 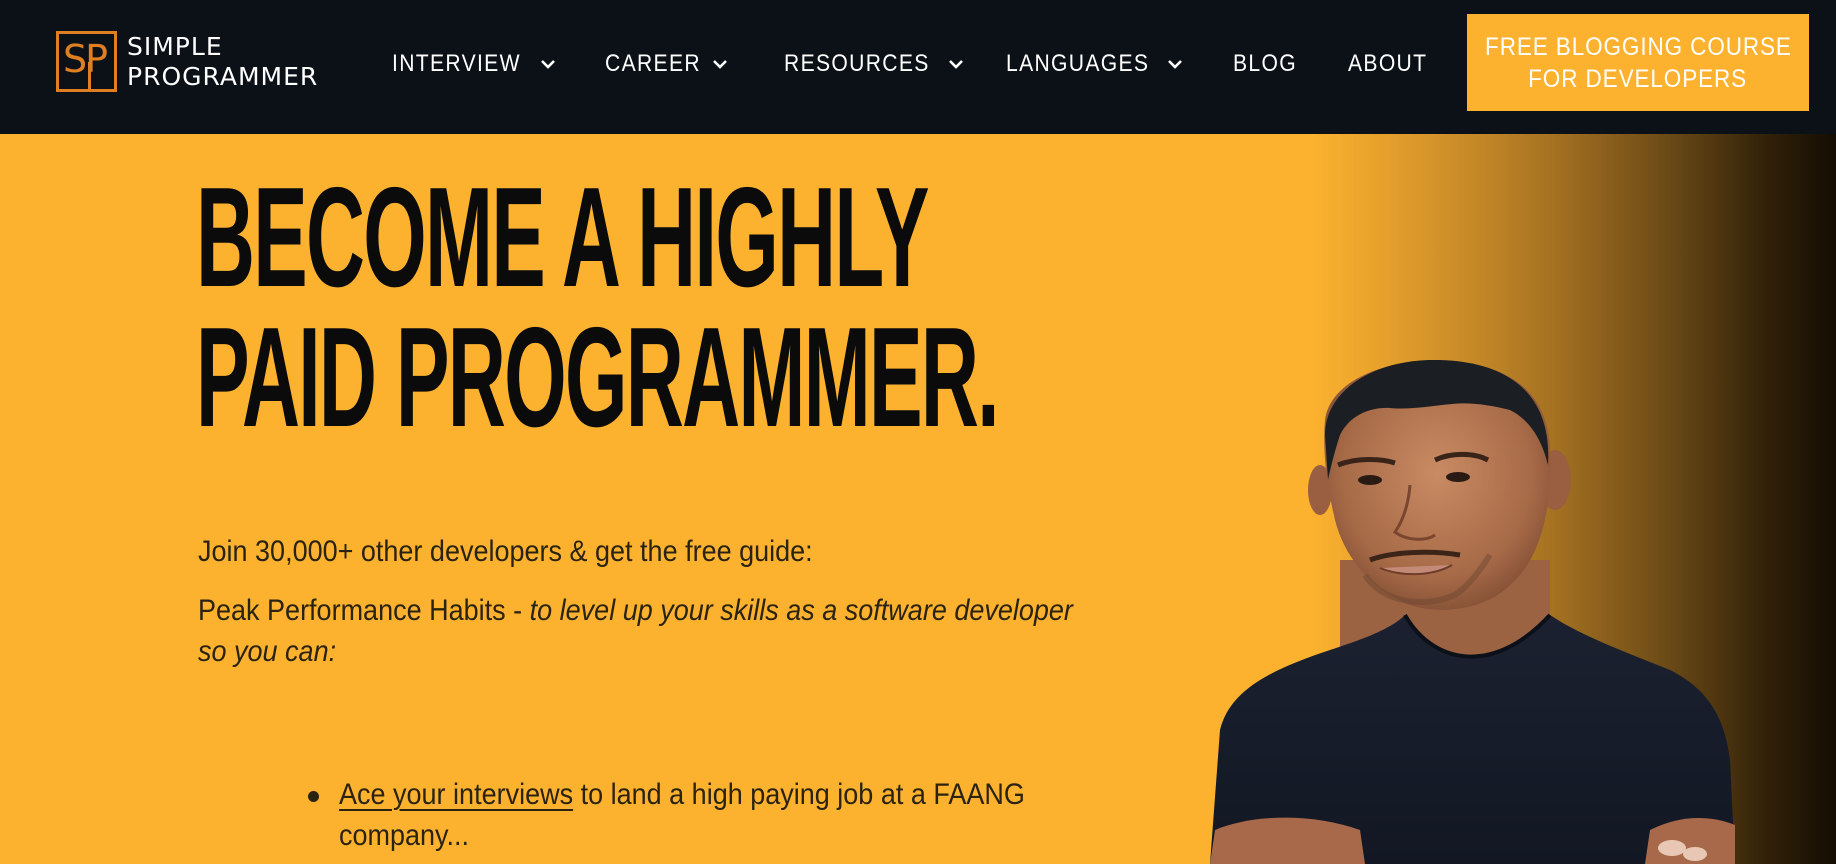 I want to click on nav-label: CAREER, so click(x=653, y=63).